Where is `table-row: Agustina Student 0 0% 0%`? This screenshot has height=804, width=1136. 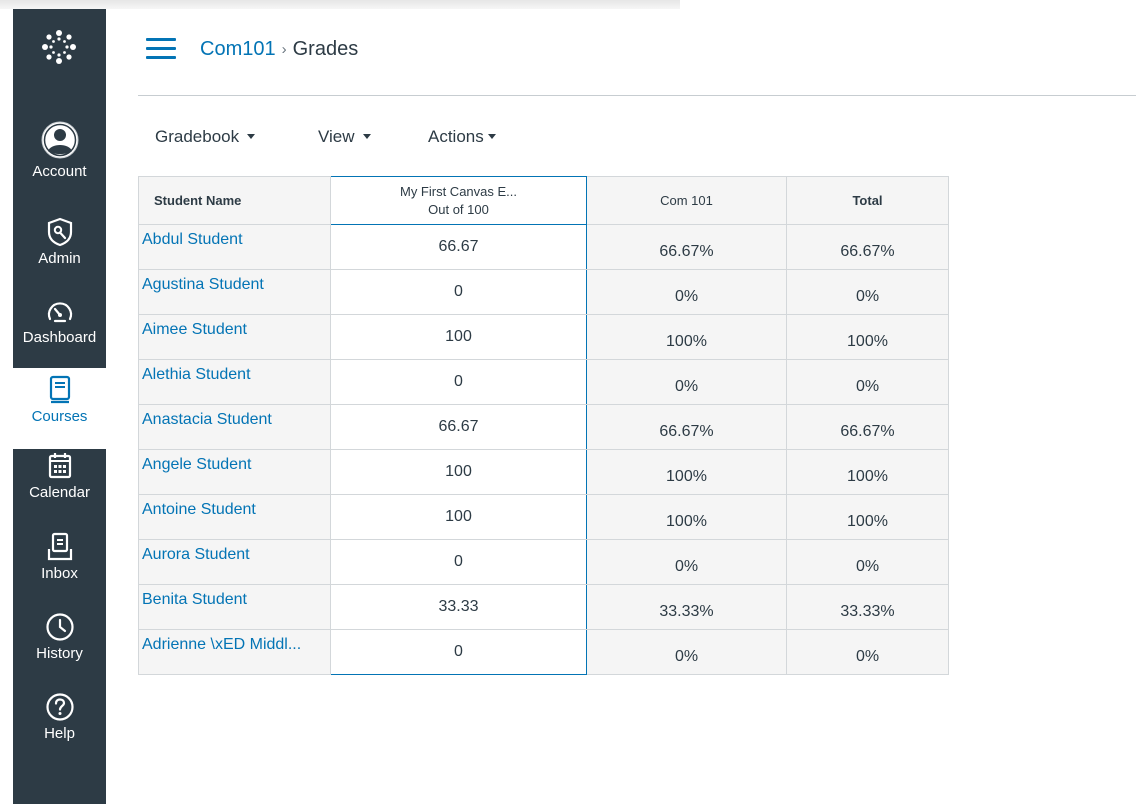 table-row: Agustina Student 0 0% 0% is located at coordinates (543, 292).